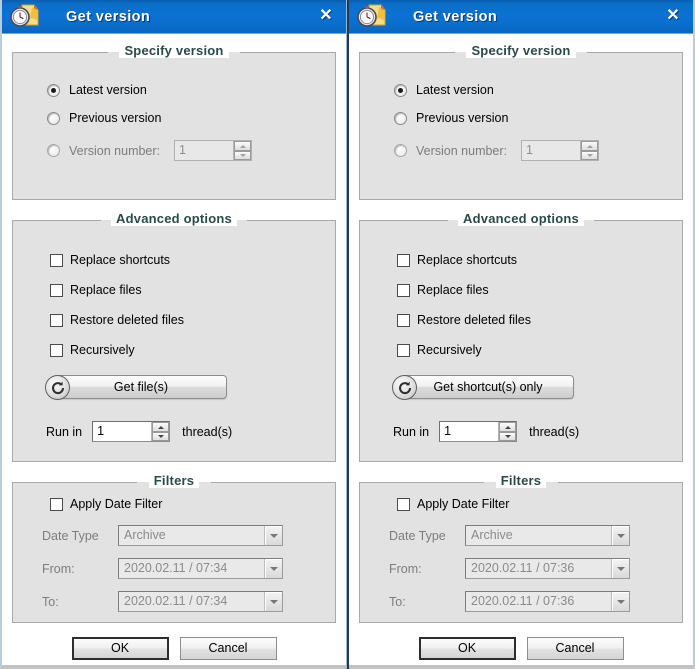 Image resolution: width=695 pixels, height=669 pixels. Describe the element at coordinates (200, 601) in the screenshot. I see `to-date-select: 2020.02.11 / 07:34` at that location.